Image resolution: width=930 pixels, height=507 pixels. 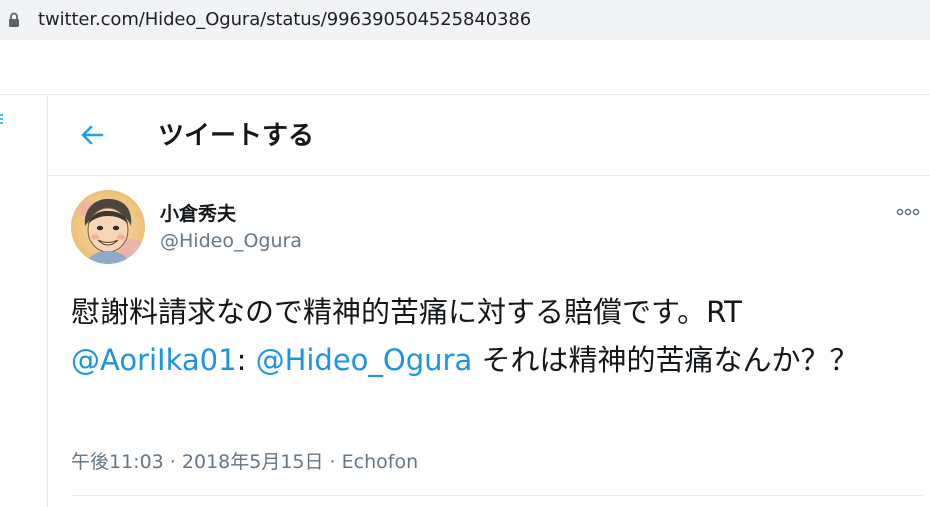 I want to click on back-arrow-icon, so click(x=92, y=135).